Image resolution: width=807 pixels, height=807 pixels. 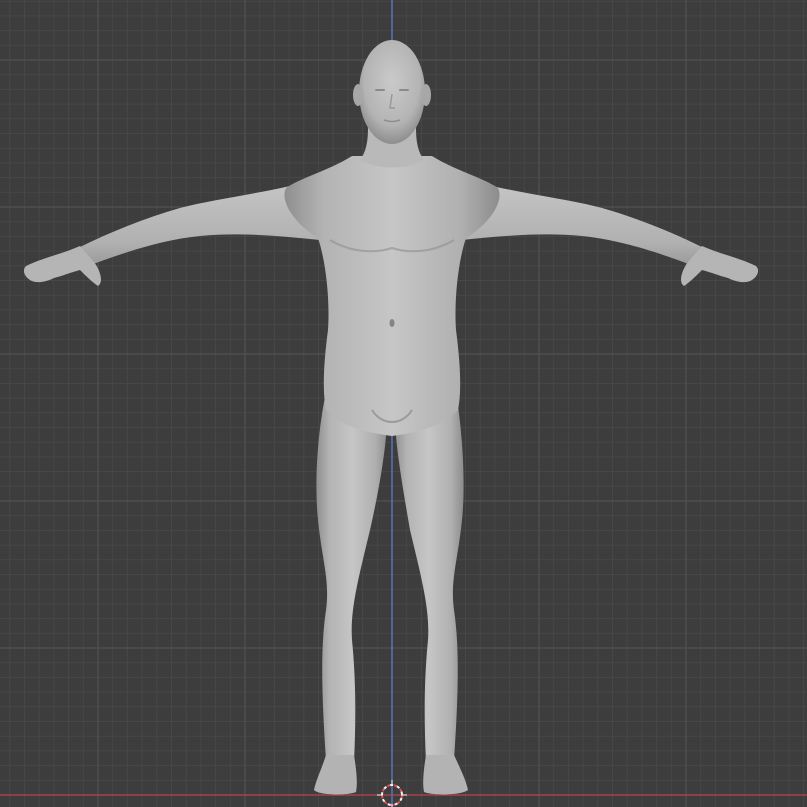 I want to click on left-ear, so click(x=358, y=95).